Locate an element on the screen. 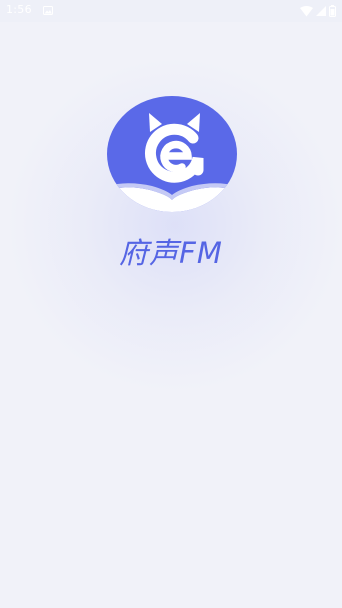 This screenshot has height=608, width=342. cell-signal-icon is located at coordinates (321, 11).